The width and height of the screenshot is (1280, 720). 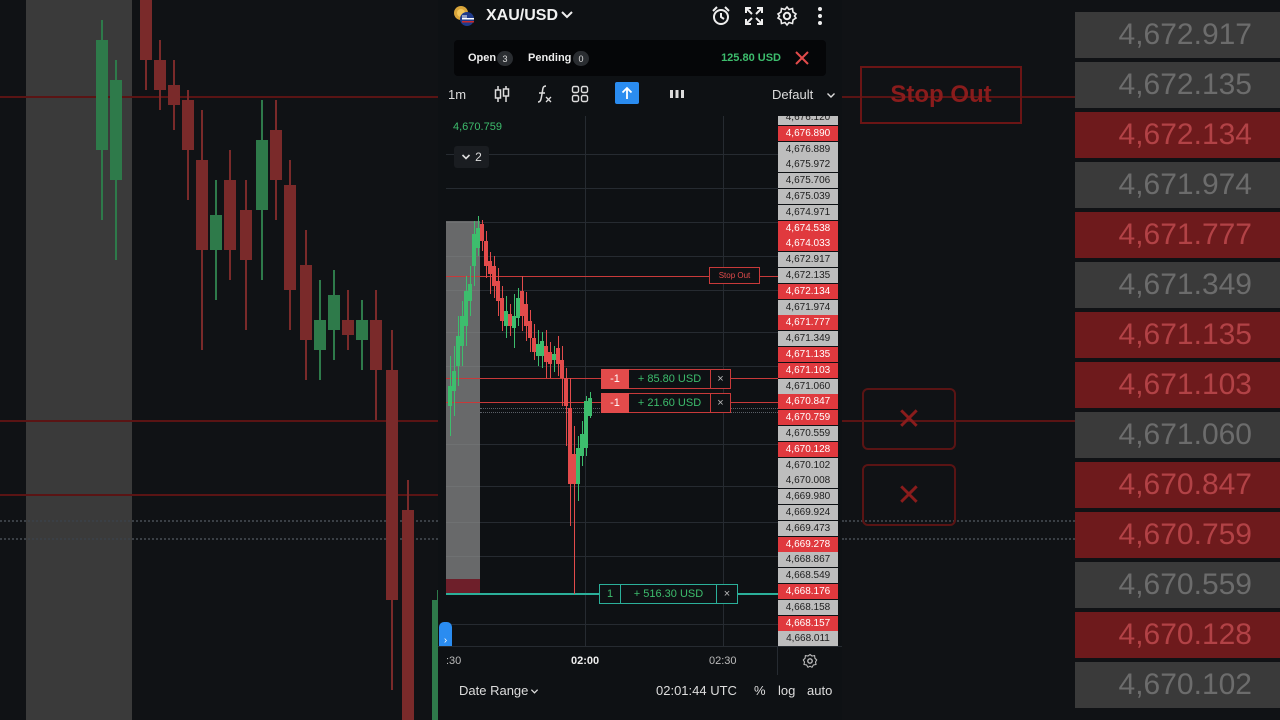 I want to click on alarm-clock-icon, so click(x=721, y=16).